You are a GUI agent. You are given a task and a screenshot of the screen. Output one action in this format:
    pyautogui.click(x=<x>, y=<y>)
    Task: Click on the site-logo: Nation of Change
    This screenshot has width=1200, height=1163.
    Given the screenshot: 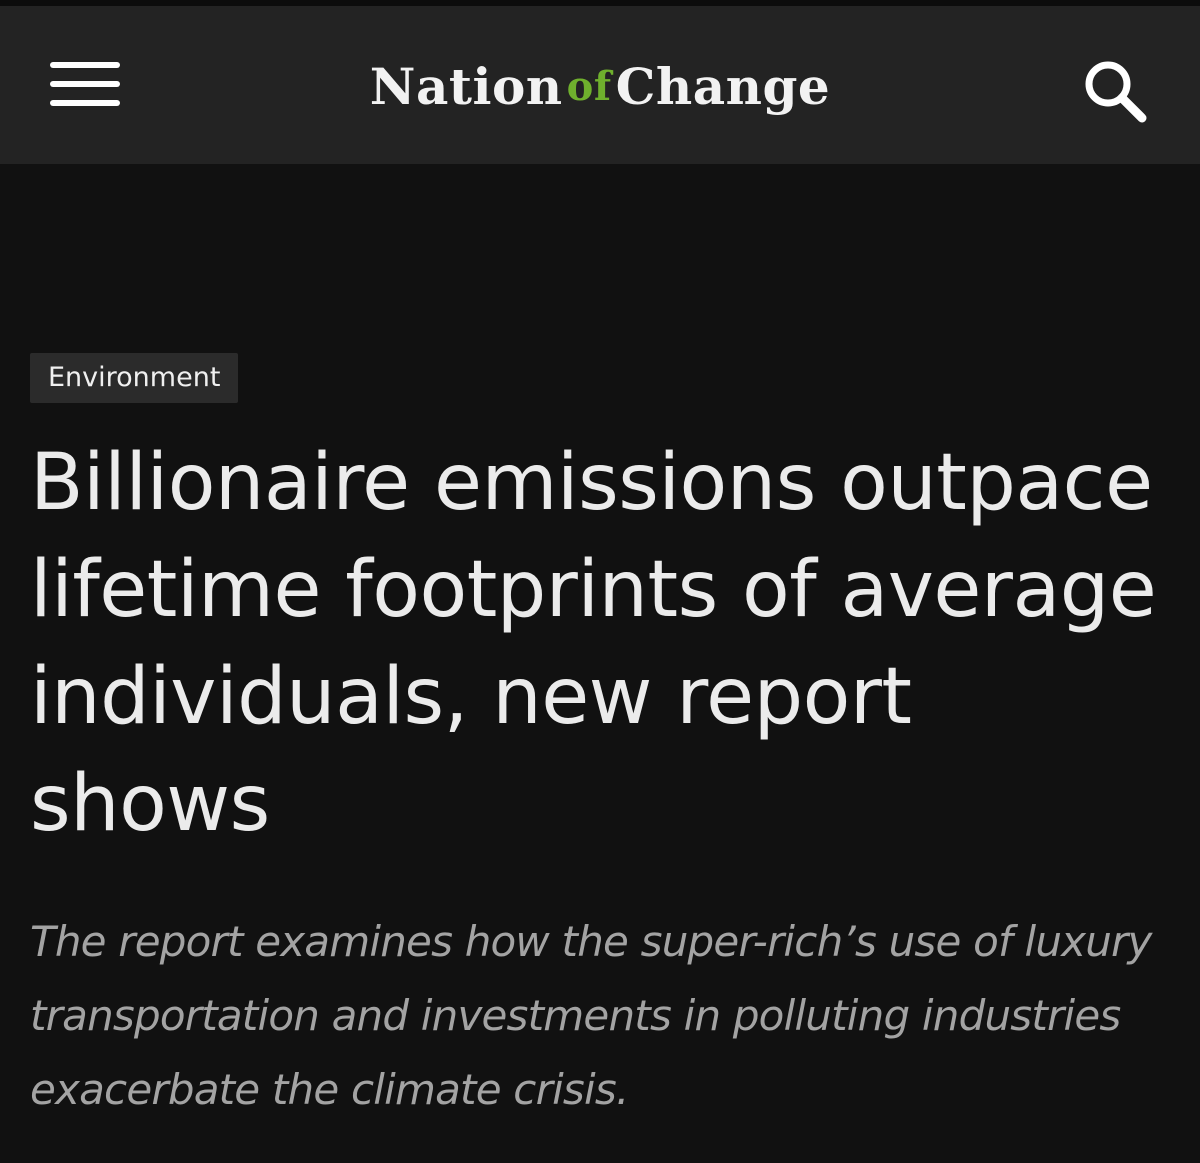 What is the action you would take?
    pyautogui.click(x=600, y=86)
    